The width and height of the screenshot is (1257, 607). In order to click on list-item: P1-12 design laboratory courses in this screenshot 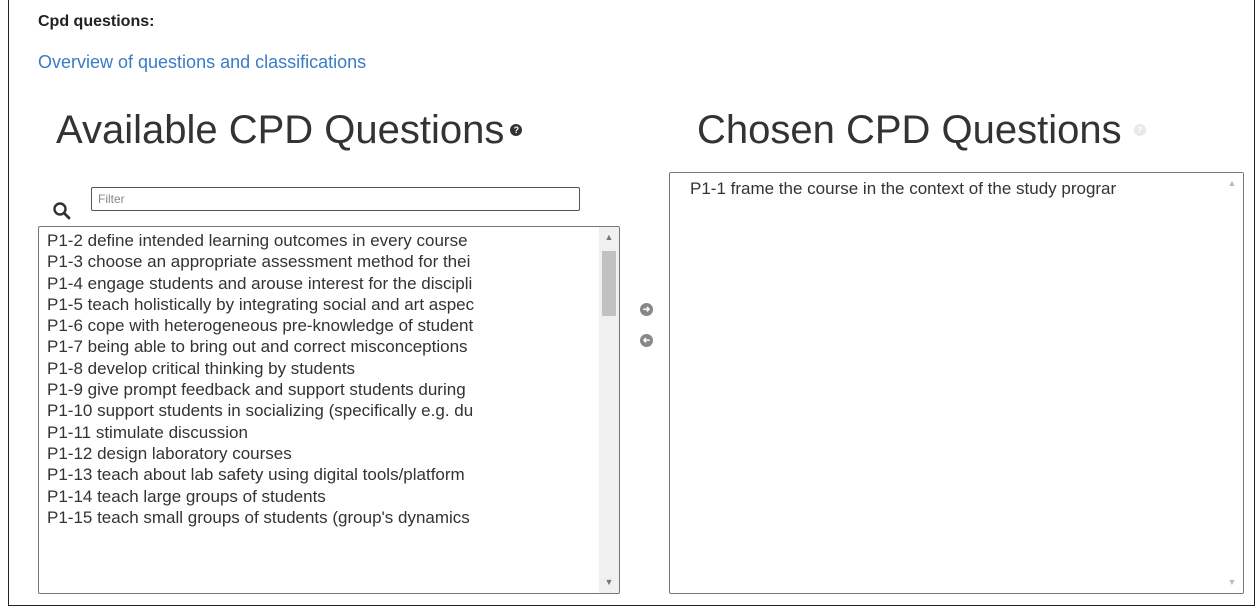, I will do `click(320, 453)`.